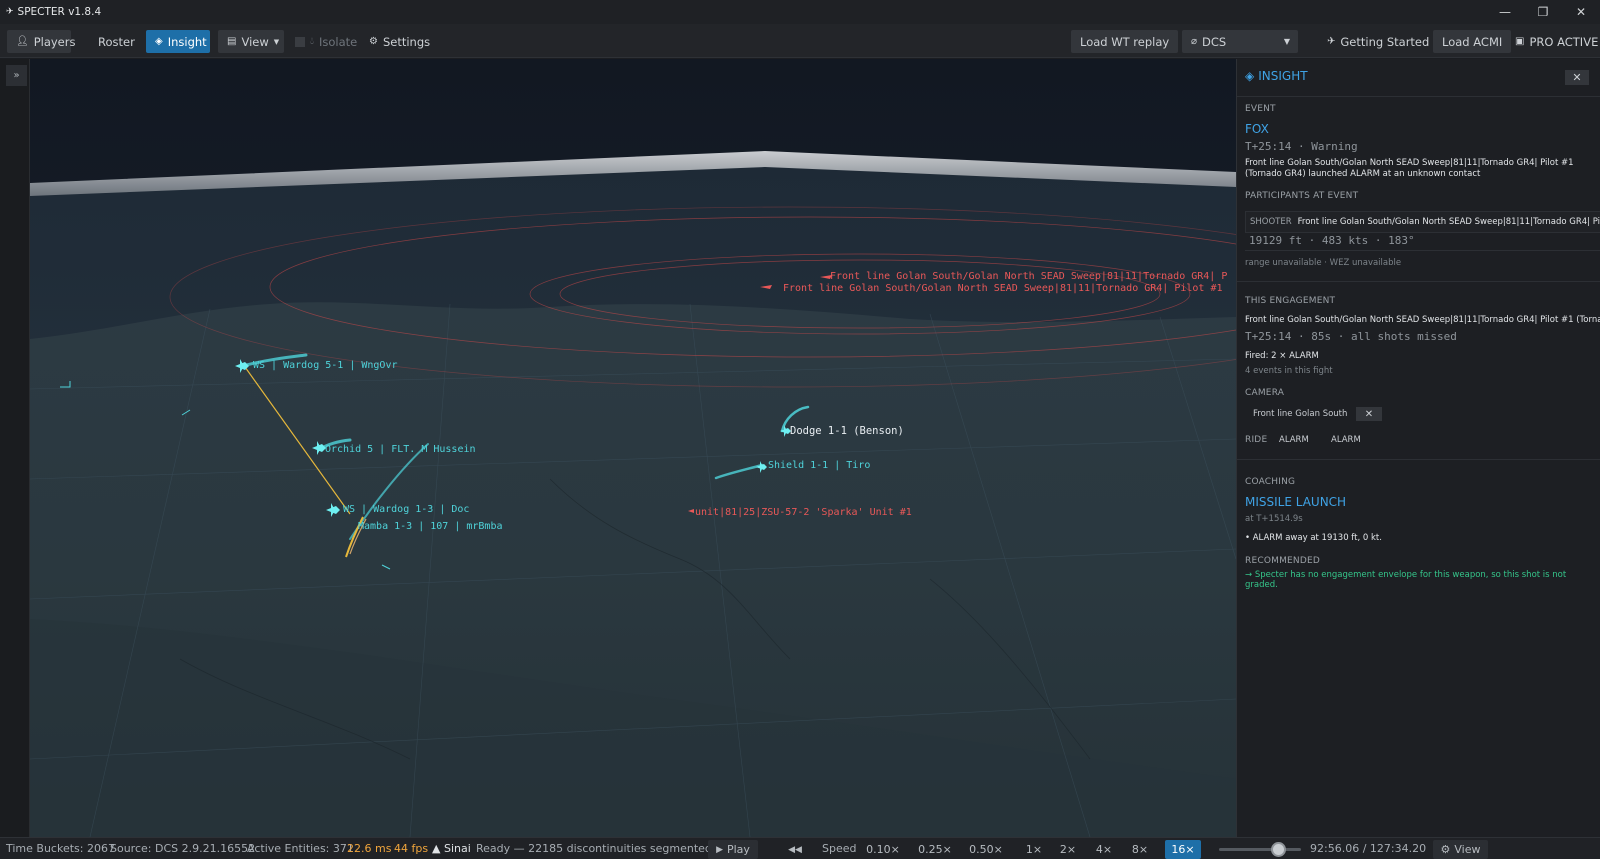  I want to click on event-time: T+25:14 · Warning, so click(1301, 146).